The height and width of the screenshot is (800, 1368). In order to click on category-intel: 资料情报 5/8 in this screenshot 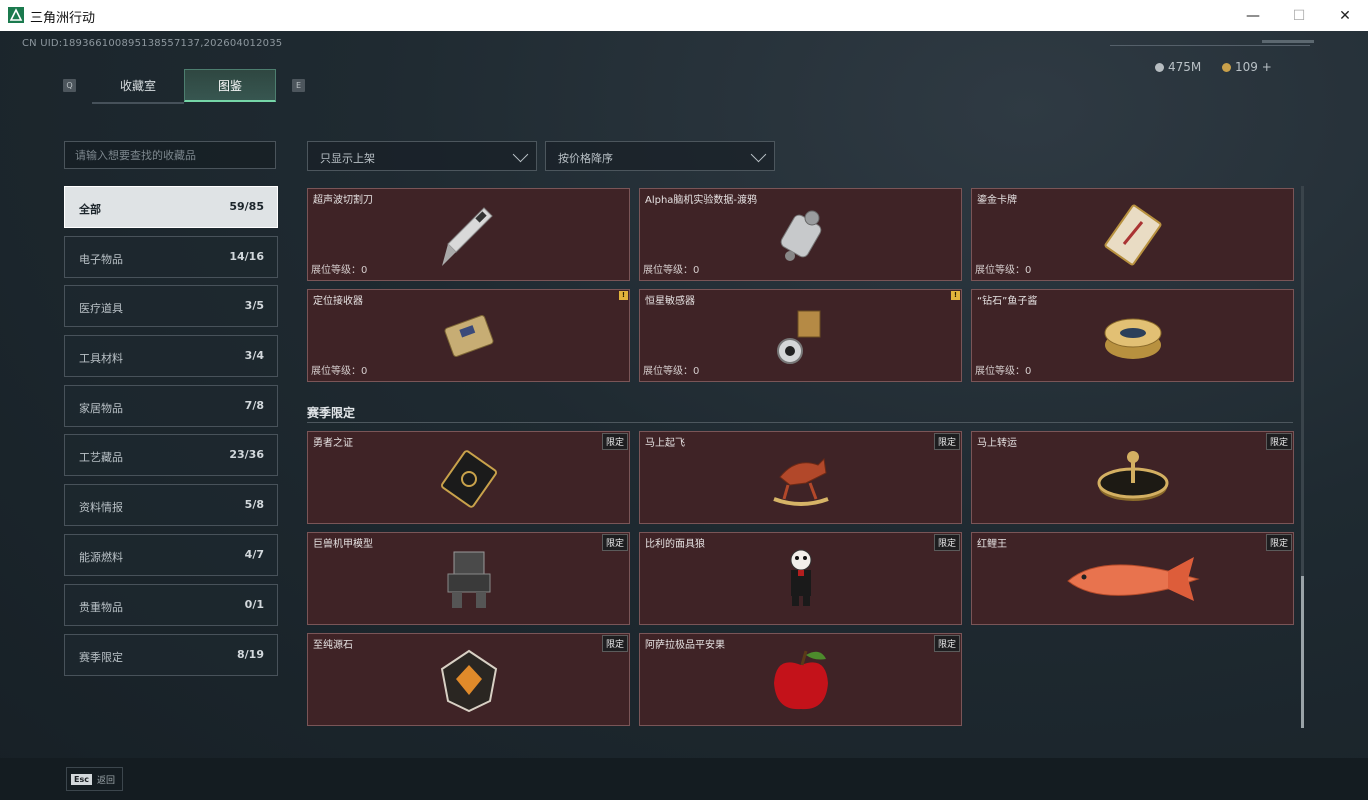, I will do `click(171, 505)`.